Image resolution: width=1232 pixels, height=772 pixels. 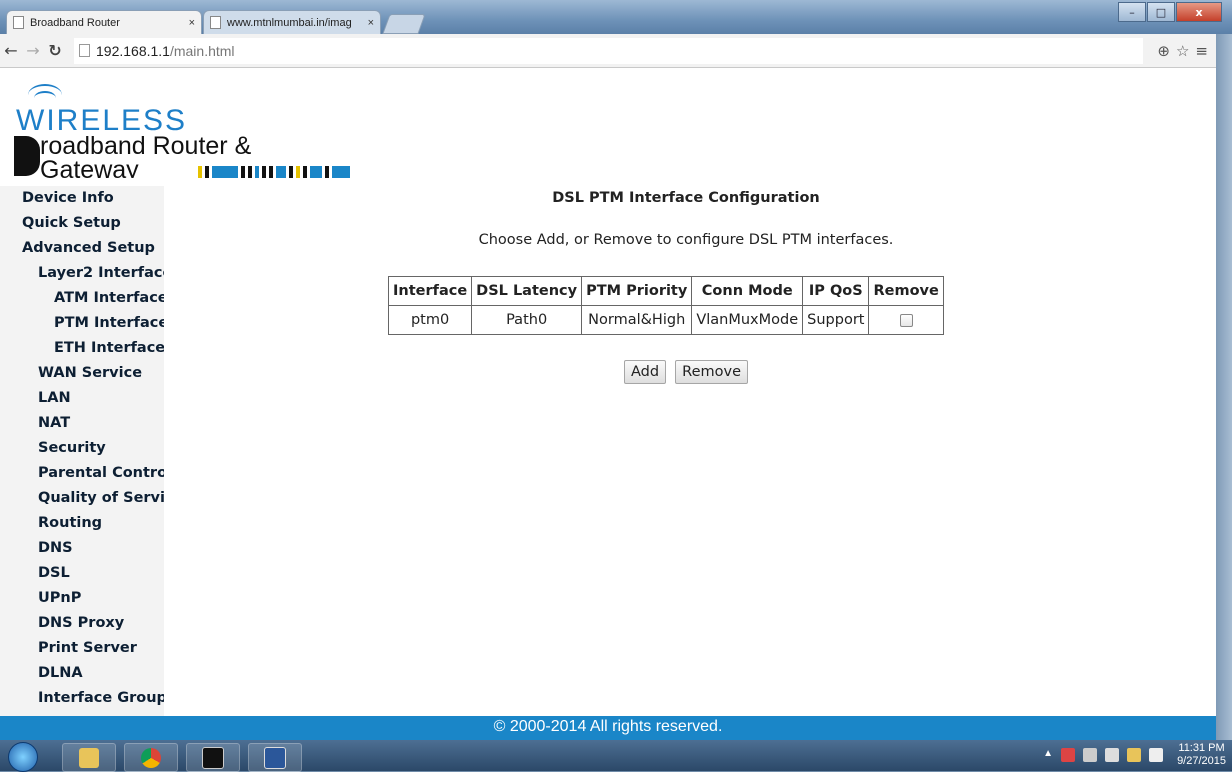 What do you see at coordinates (711, 372) in the screenshot?
I see `remove-button: Remove` at bounding box center [711, 372].